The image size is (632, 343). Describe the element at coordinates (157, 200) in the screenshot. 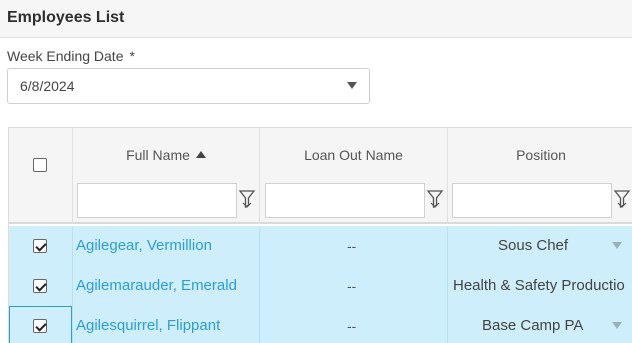

I see `full-name-filter-input` at that location.